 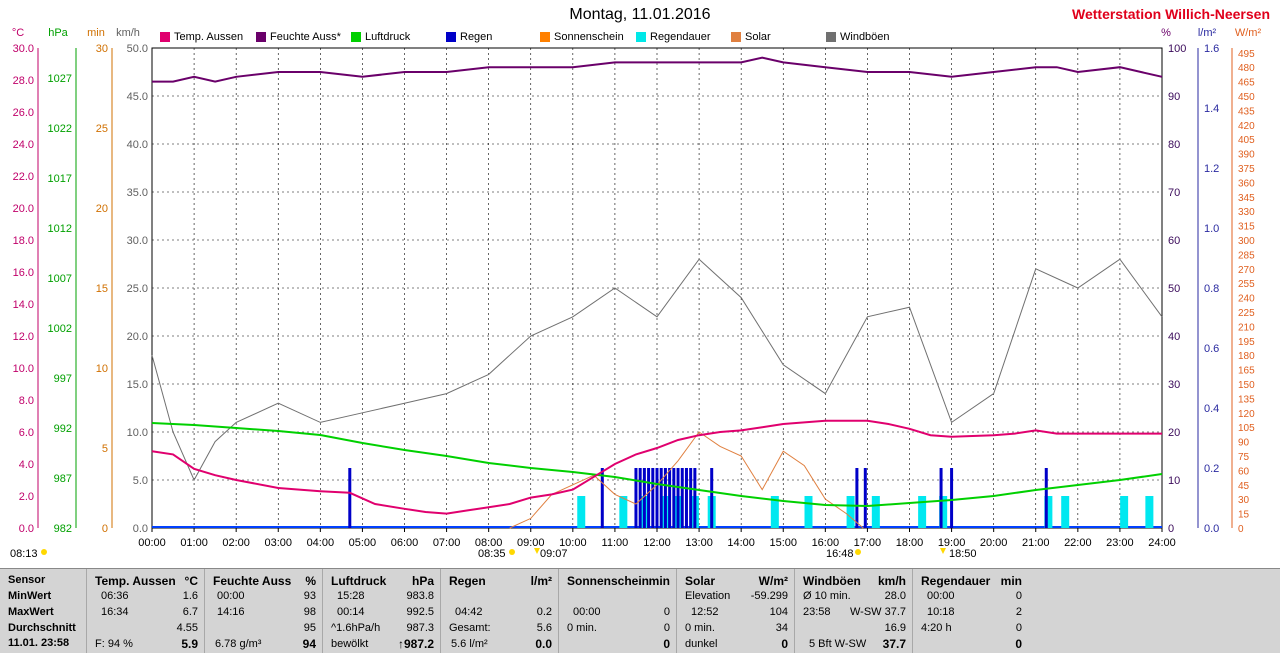 What do you see at coordinates (1246, 327) in the screenshot?
I see `solar-tick: 210` at bounding box center [1246, 327].